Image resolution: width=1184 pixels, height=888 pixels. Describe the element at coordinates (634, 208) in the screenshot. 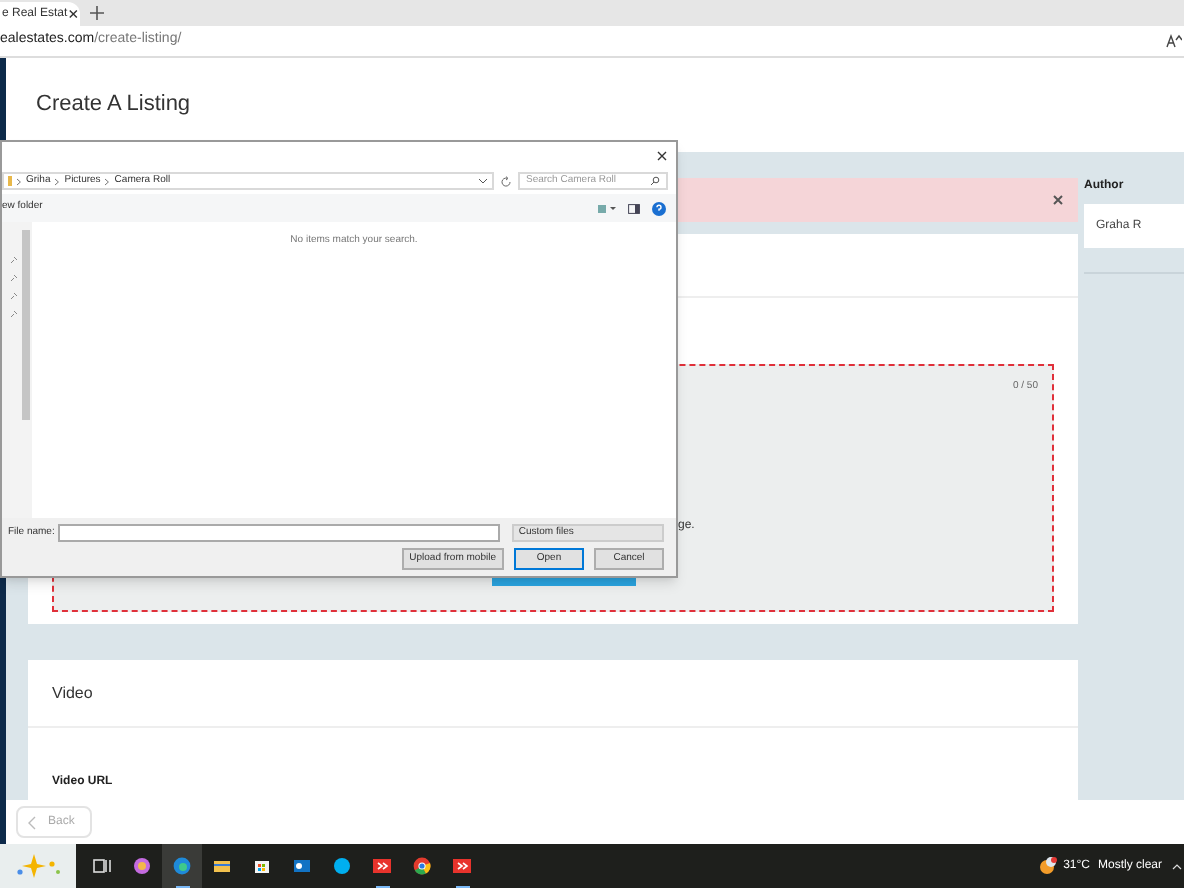

I see `preview-pane-icon` at that location.